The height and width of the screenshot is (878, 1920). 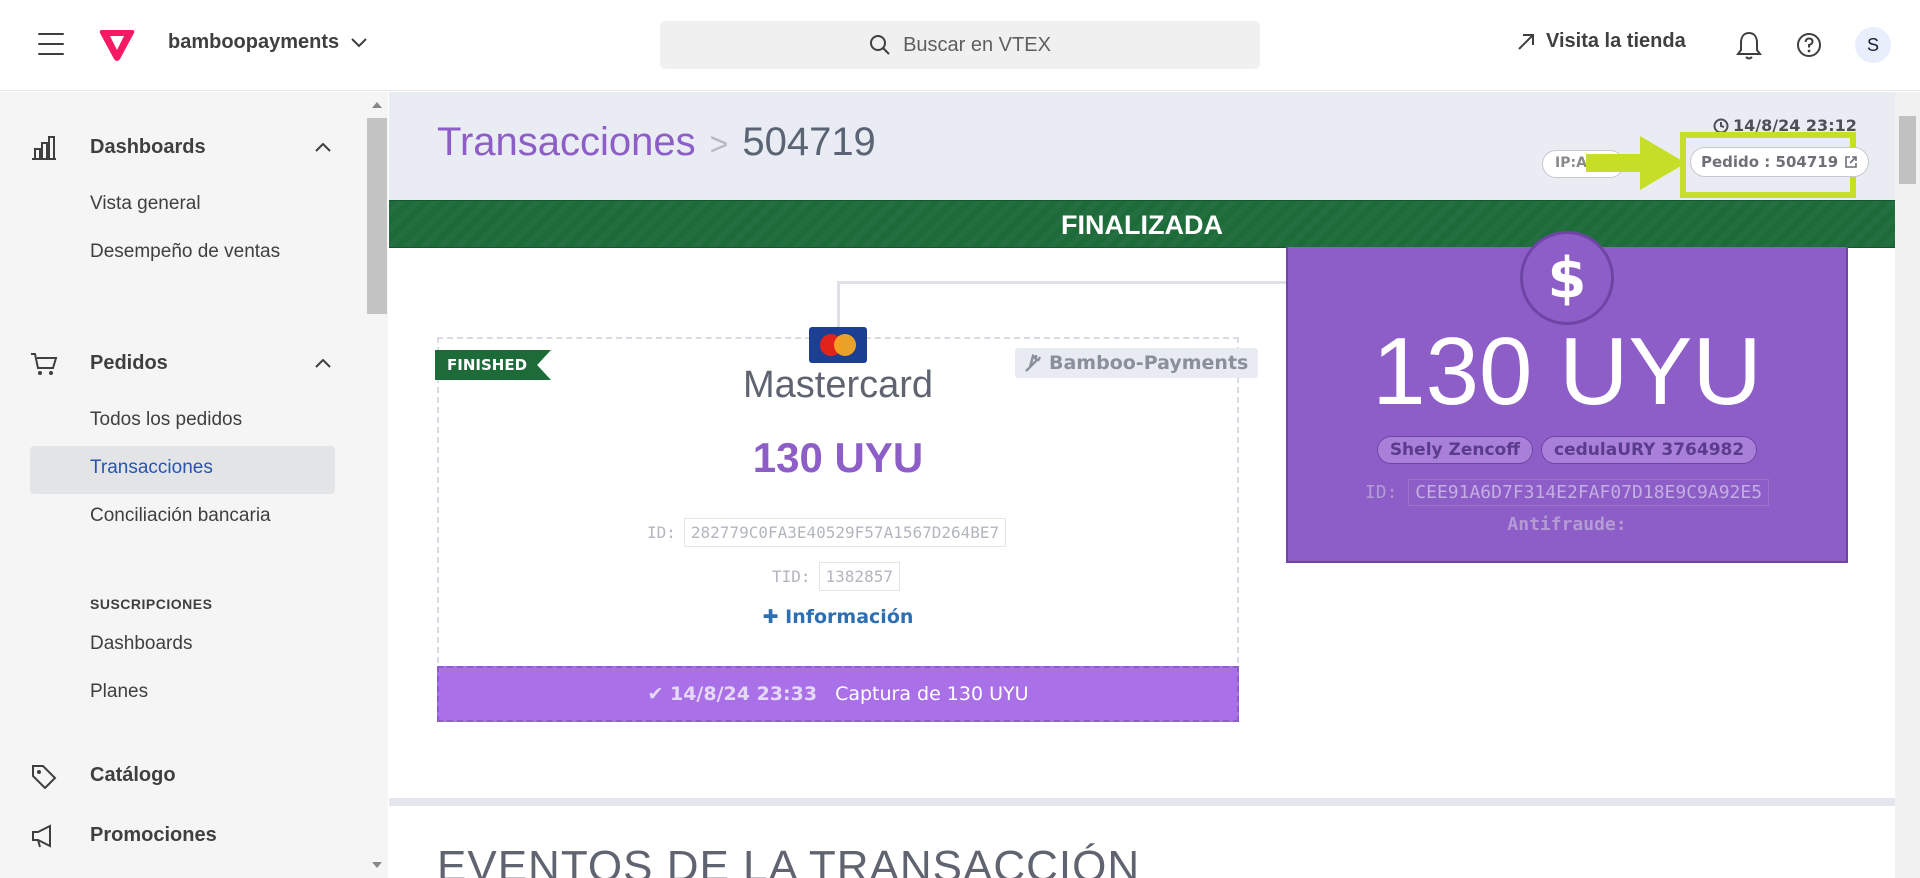 What do you see at coordinates (661, 532) in the screenshot?
I see `payment-id-label: ID:` at bounding box center [661, 532].